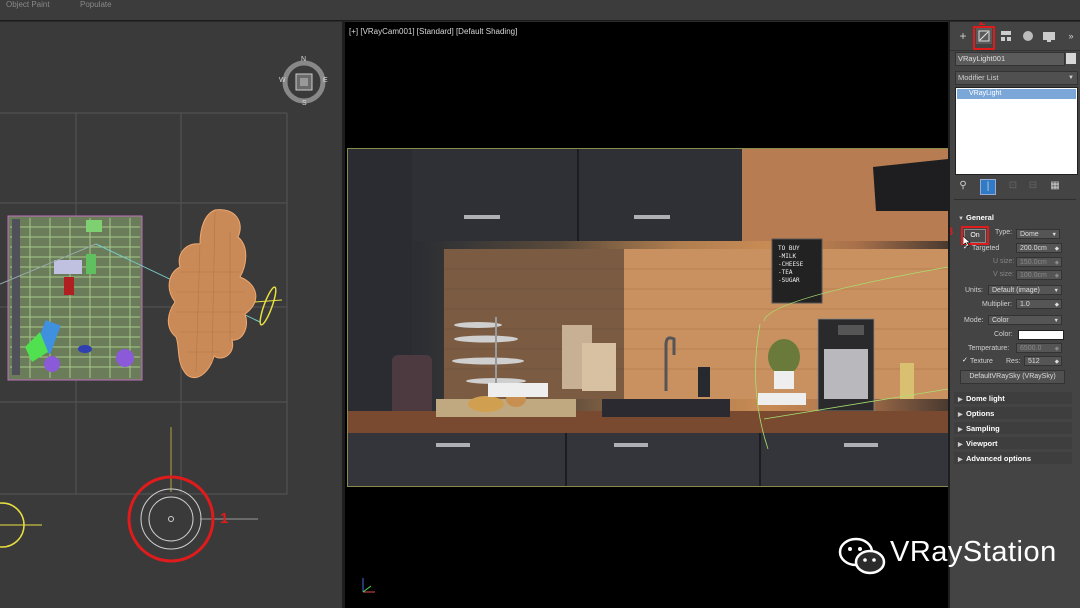 The width and height of the screenshot is (1080, 608). Describe the element at coordinates (368, 585) in the screenshot. I see `axis-tripod-icon` at that location.